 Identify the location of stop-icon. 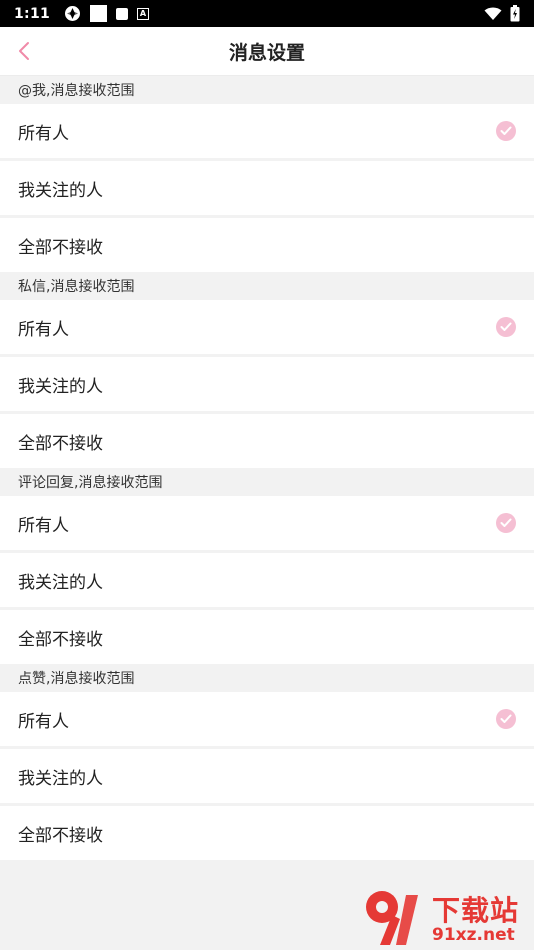
(122, 13).